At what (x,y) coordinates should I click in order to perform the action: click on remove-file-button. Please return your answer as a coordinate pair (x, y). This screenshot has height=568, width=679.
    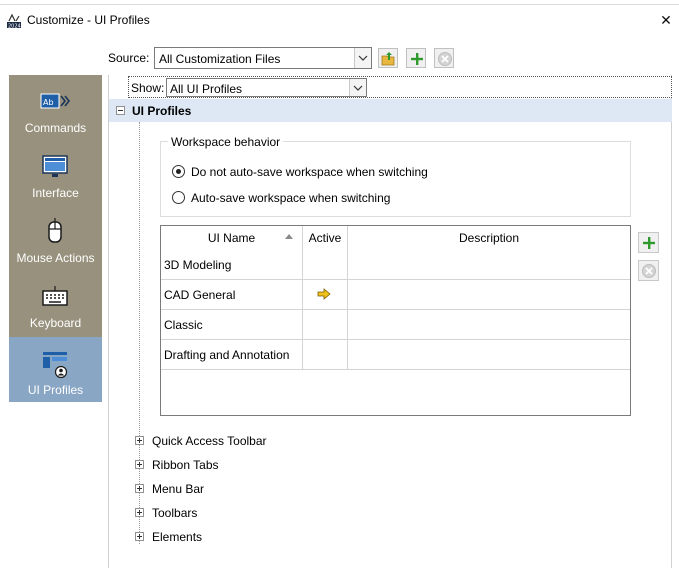
    Looking at the image, I should click on (444, 58).